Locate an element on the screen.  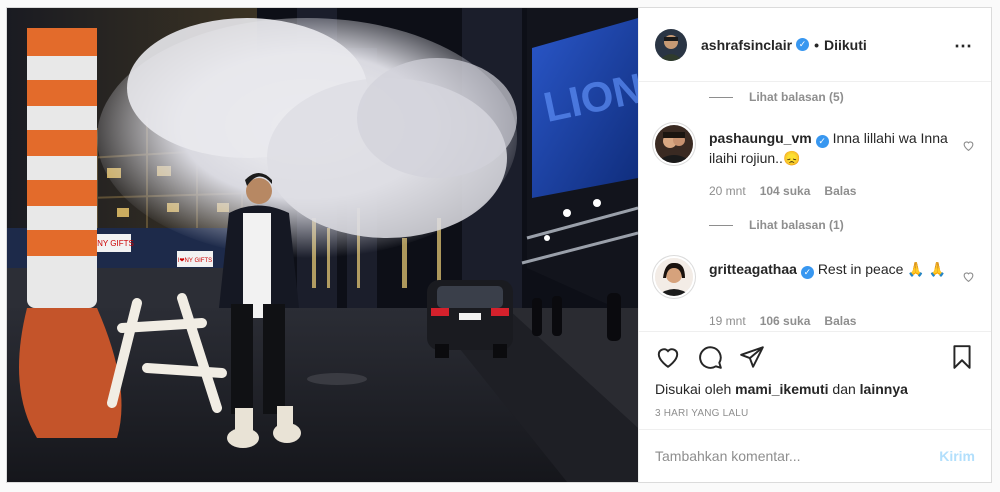
liked-by-prefix: Disukai oleh is located at coordinates (693, 389).